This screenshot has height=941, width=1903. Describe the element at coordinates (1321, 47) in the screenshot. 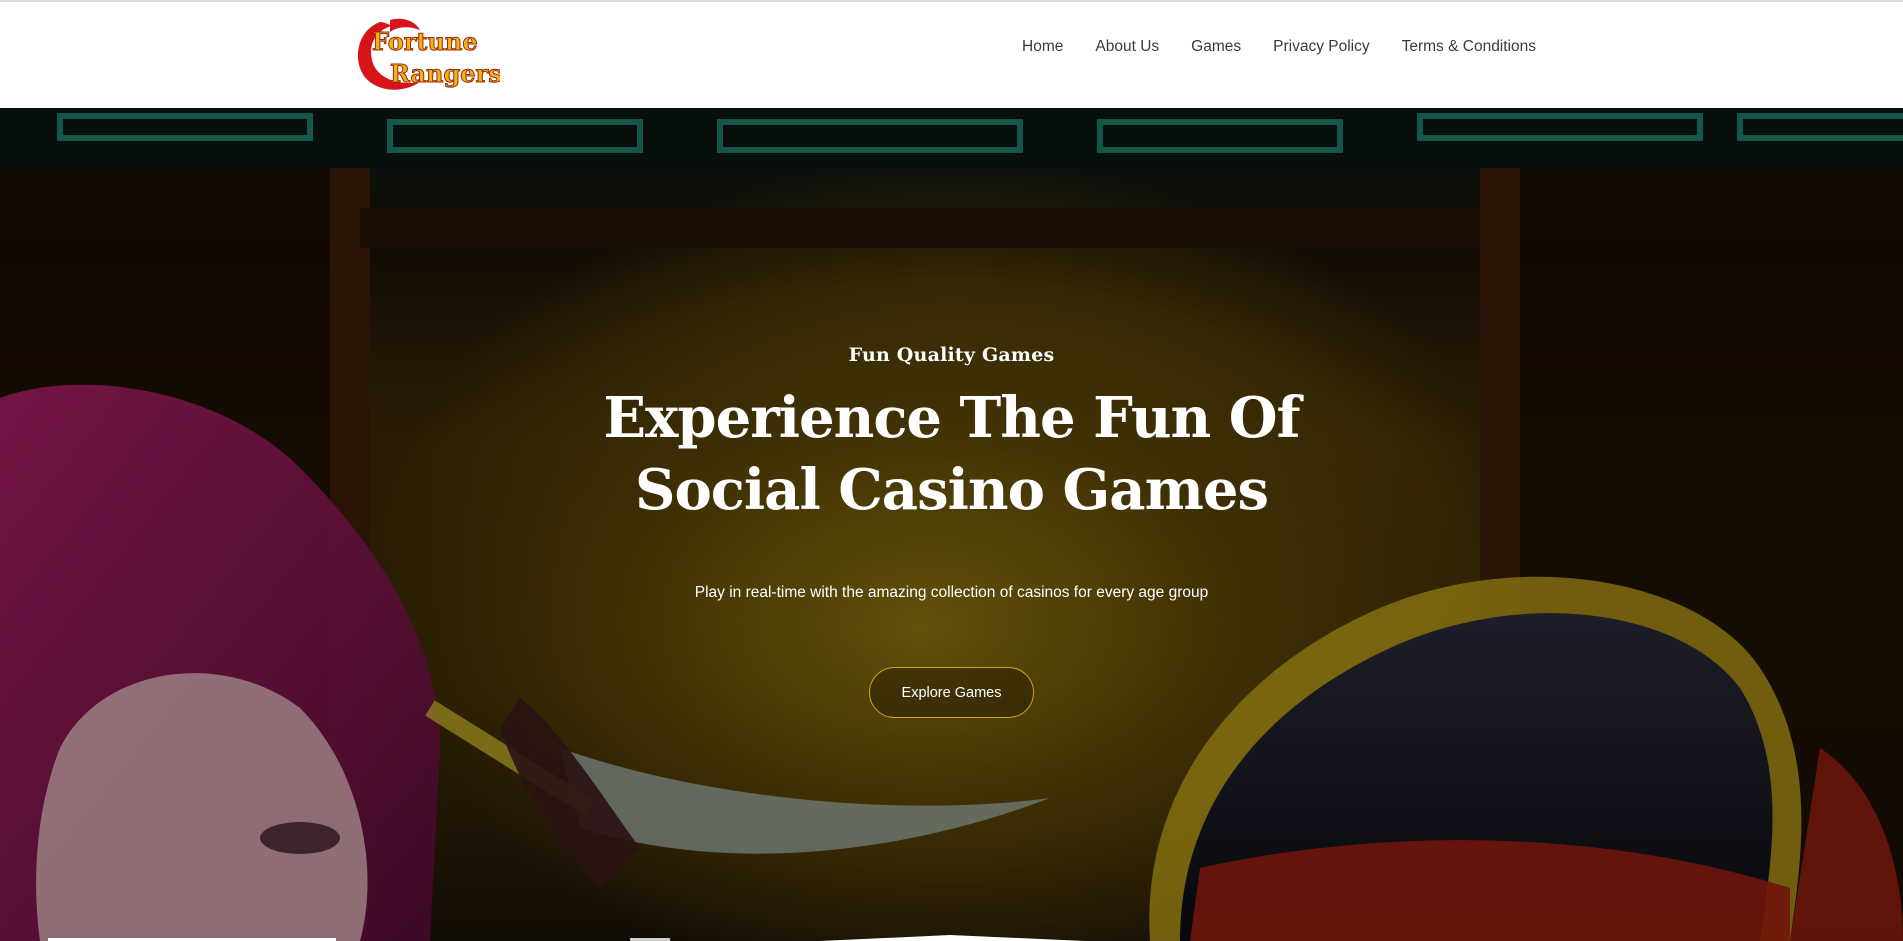

I see `nav-privacy-policy: Privacy Policy` at that location.